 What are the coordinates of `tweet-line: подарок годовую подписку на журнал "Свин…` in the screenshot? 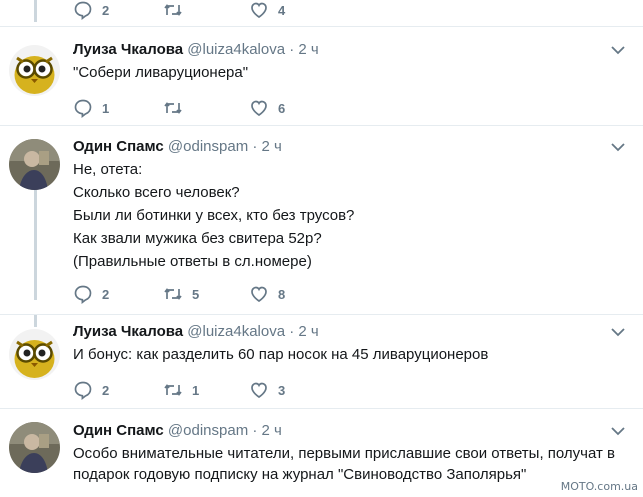 It's located at (300, 474).